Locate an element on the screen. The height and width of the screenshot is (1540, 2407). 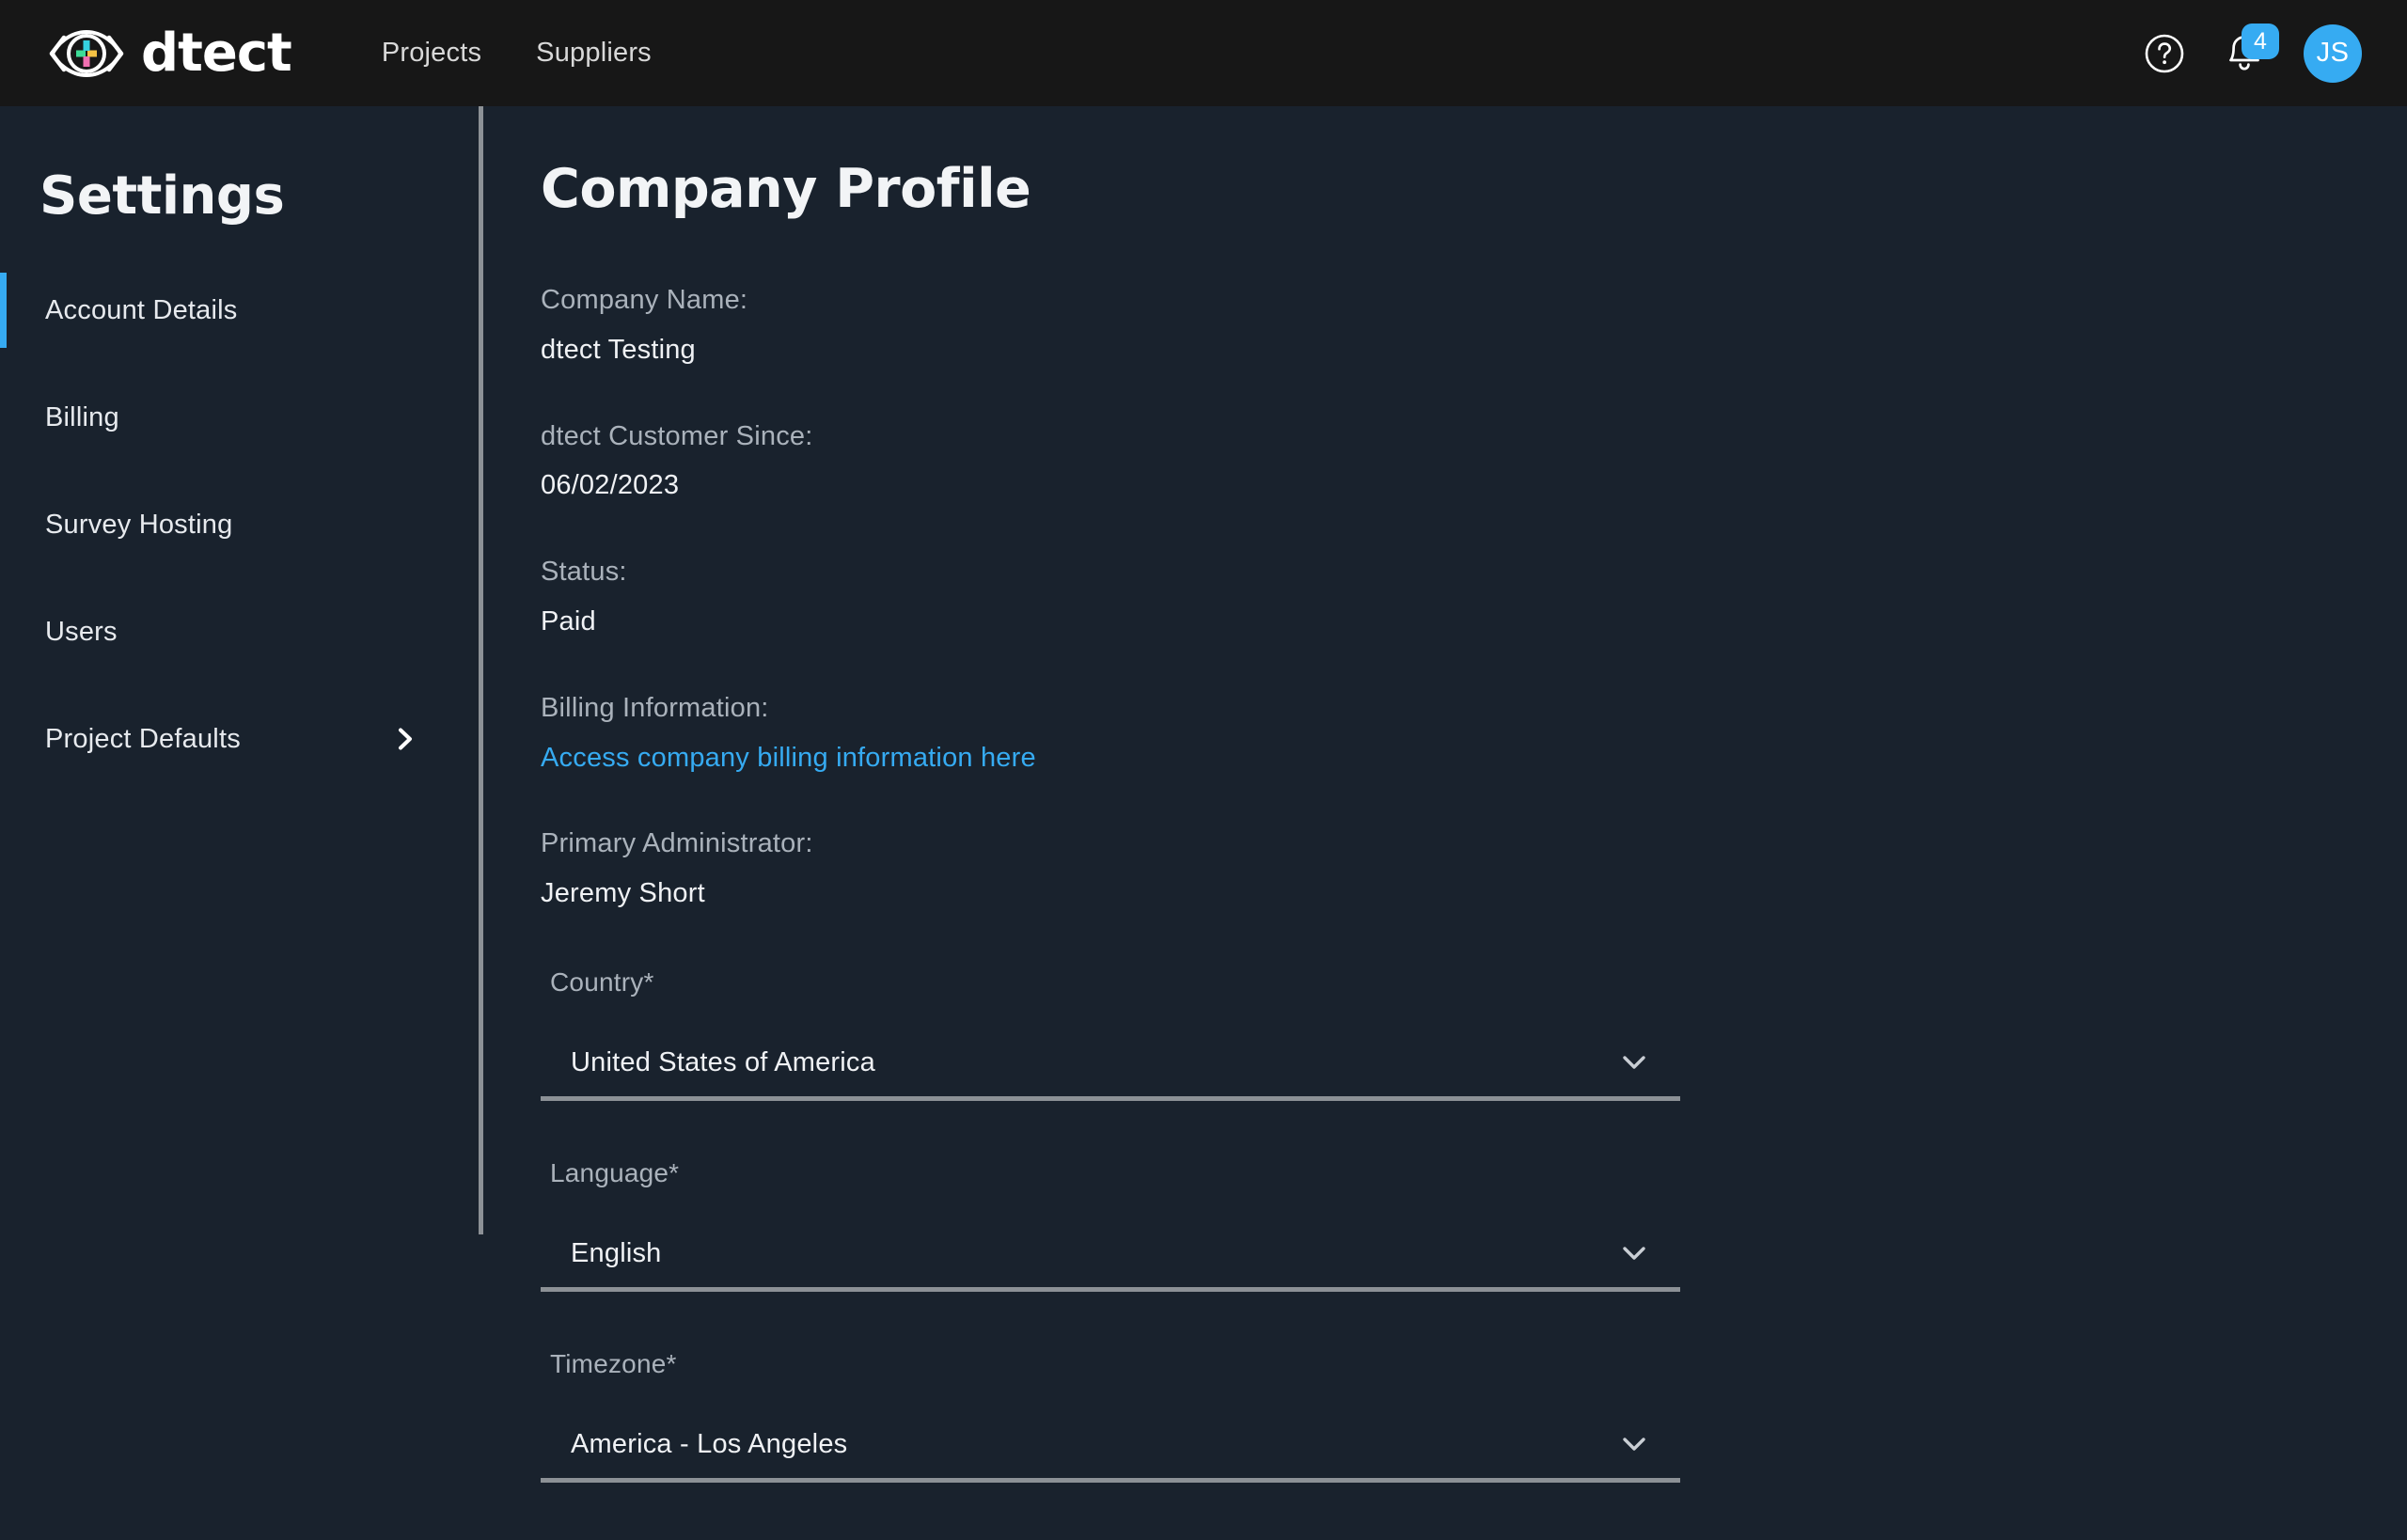
chevron-right-icon is located at coordinates (405, 739).